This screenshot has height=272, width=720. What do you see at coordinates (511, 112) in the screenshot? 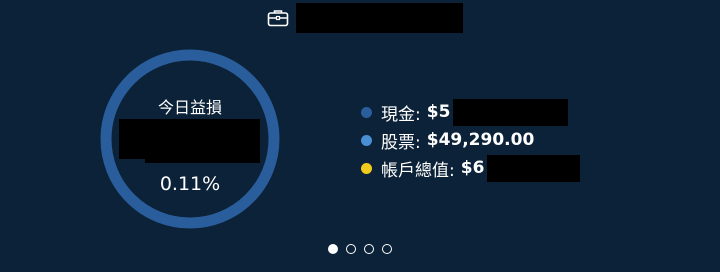
I see `cash-value-redacted` at bounding box center [511, 112].